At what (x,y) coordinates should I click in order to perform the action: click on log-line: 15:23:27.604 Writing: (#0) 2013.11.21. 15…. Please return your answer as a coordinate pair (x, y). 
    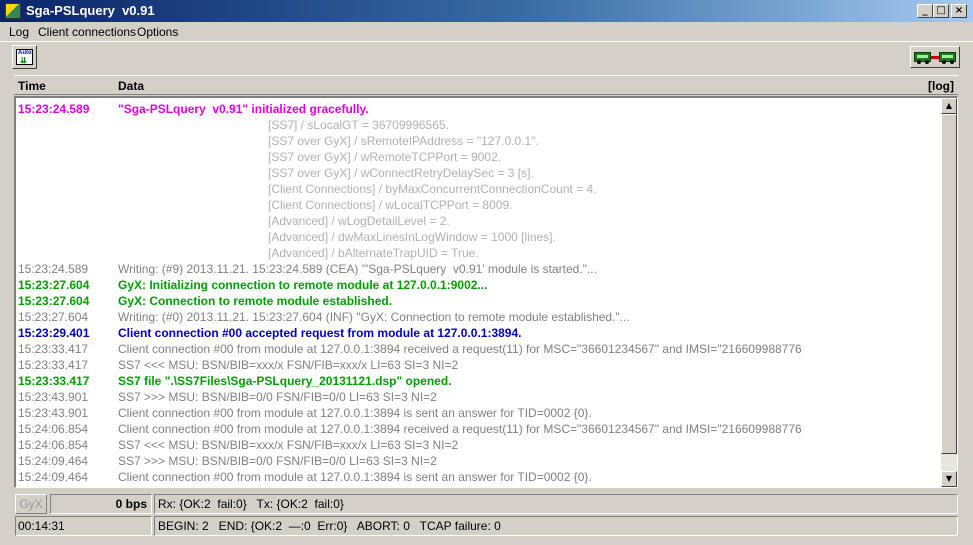
    Looking at the image, I should click on (478, 317).